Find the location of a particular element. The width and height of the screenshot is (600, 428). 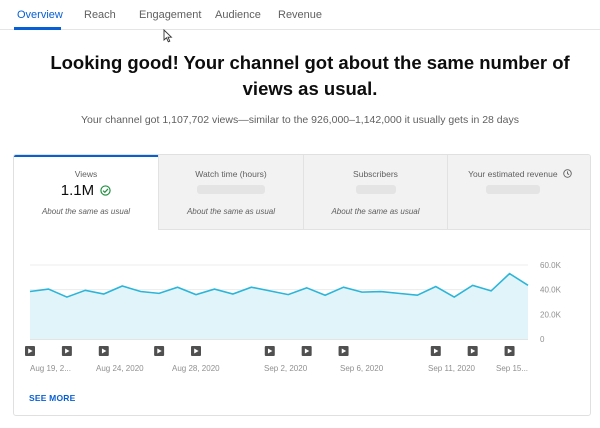

tab-revenue: Revenue is located at coordinates (300, 15).